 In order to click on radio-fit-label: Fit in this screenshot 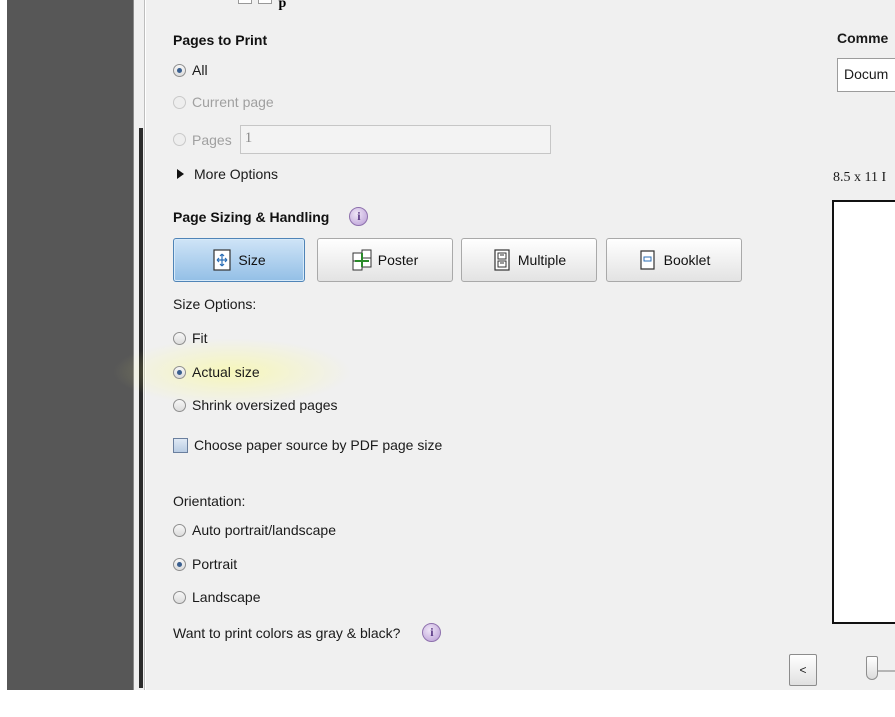, I will do `click(200, 338)`.